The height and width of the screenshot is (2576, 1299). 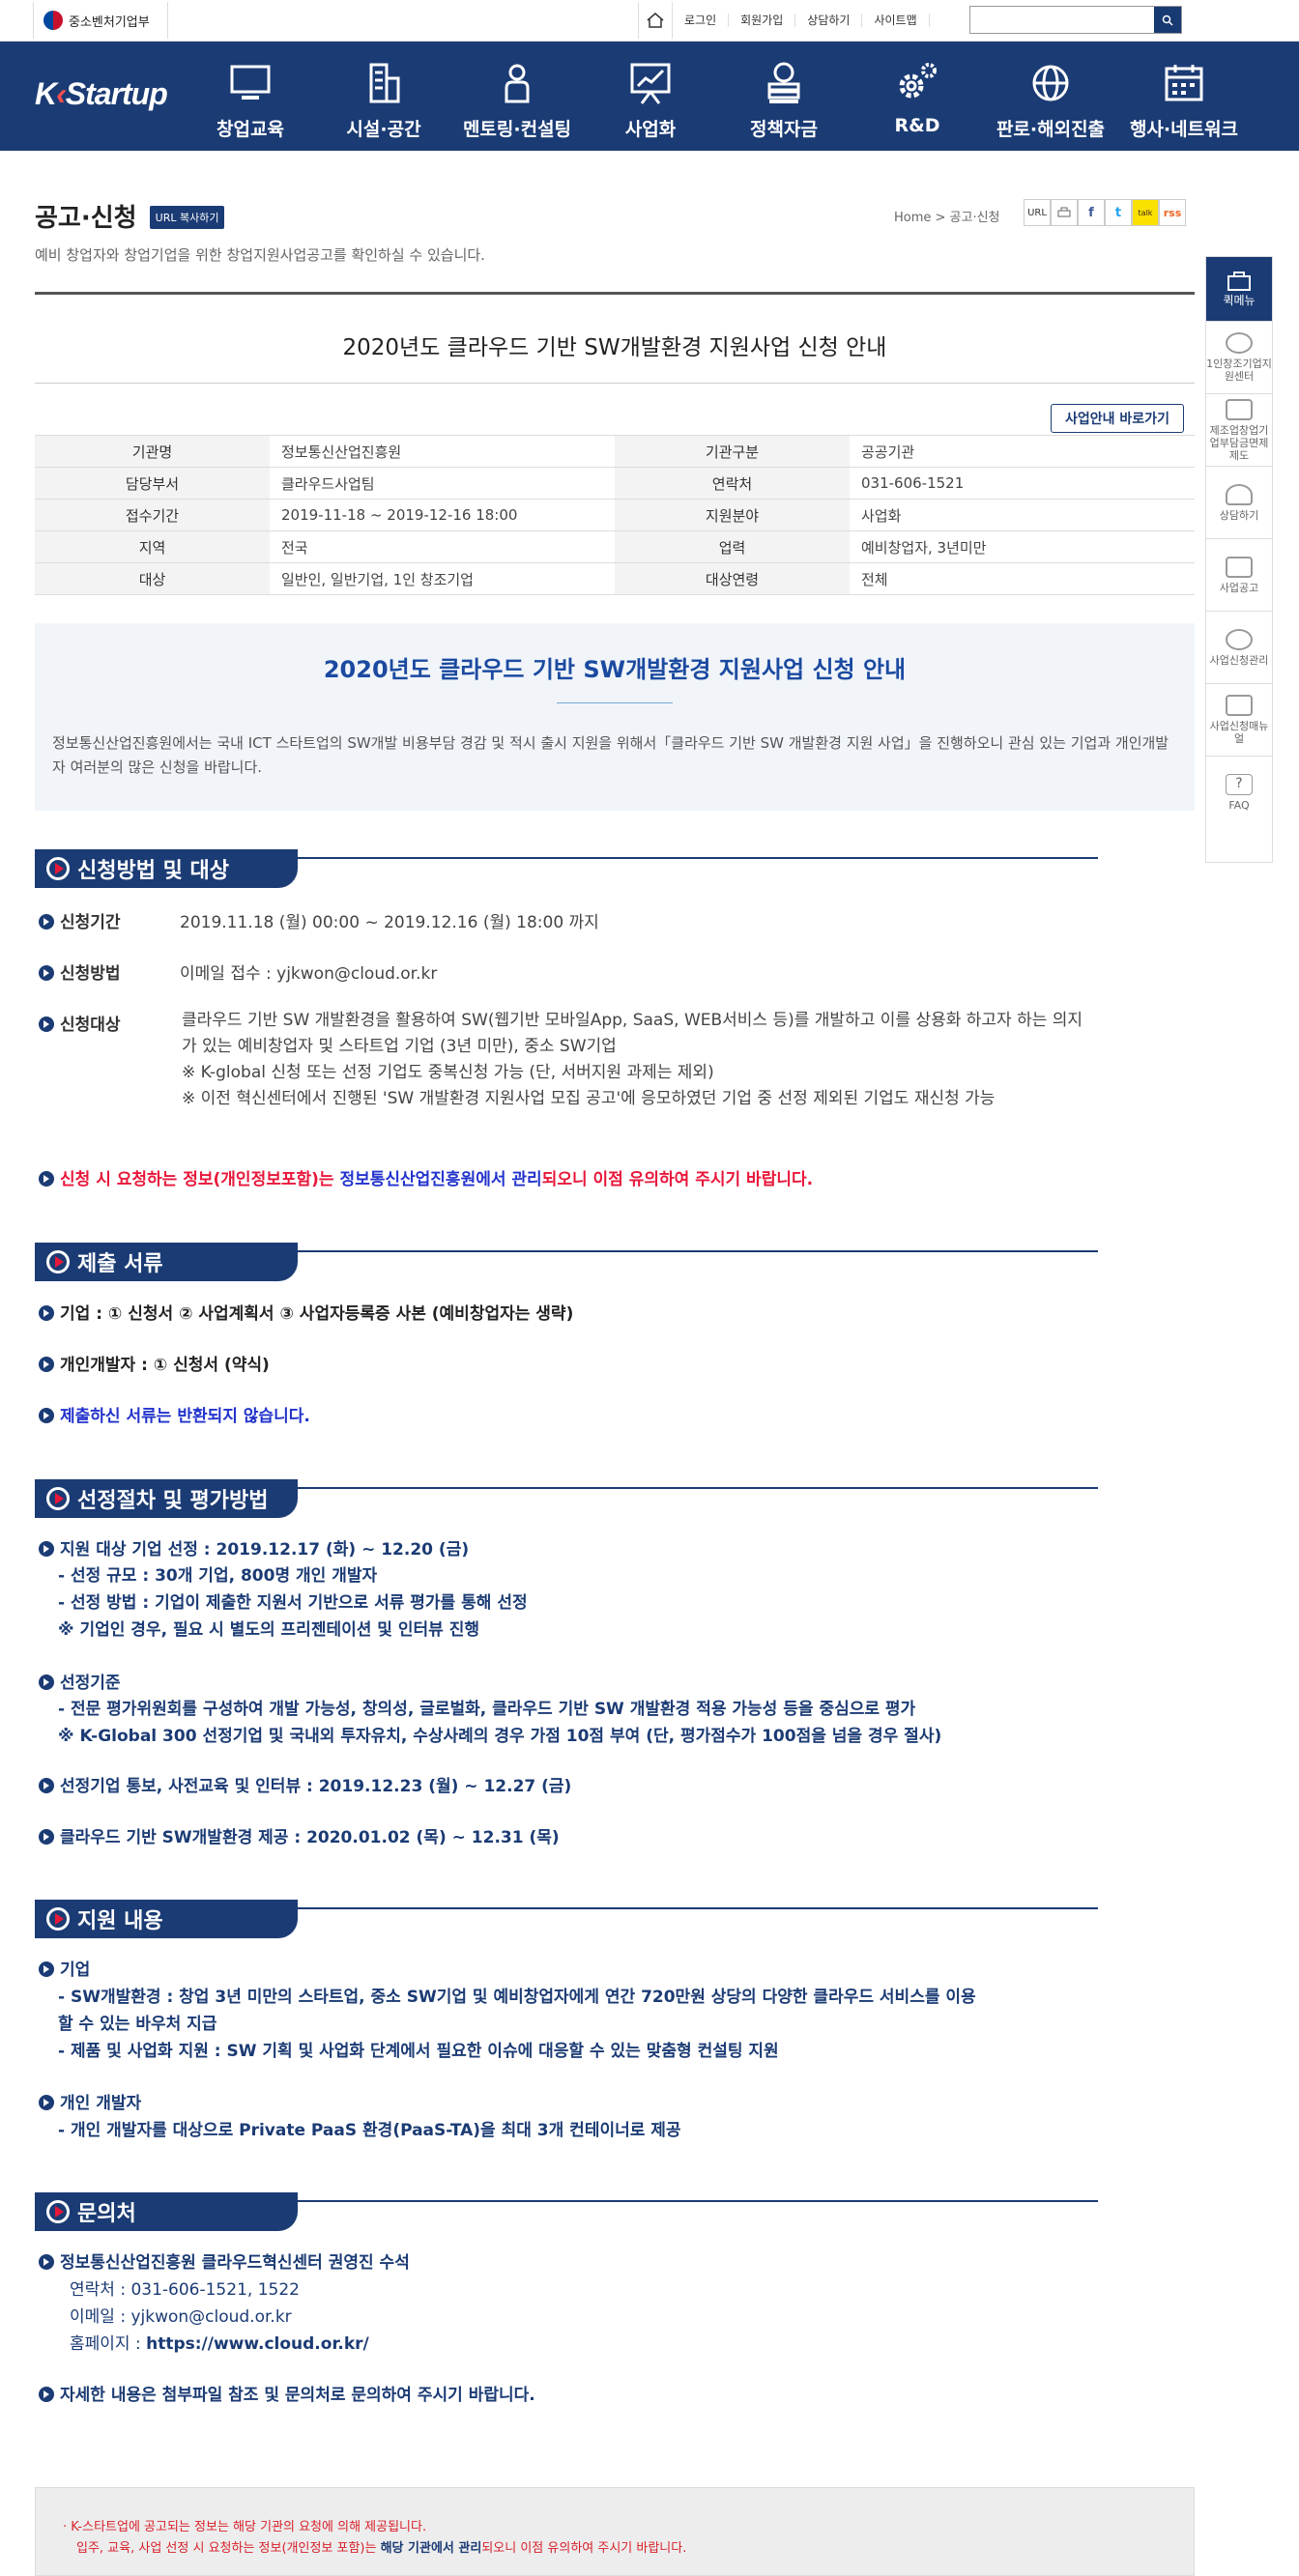 I want to click on settings-icon, so click(x=1239, y=639).